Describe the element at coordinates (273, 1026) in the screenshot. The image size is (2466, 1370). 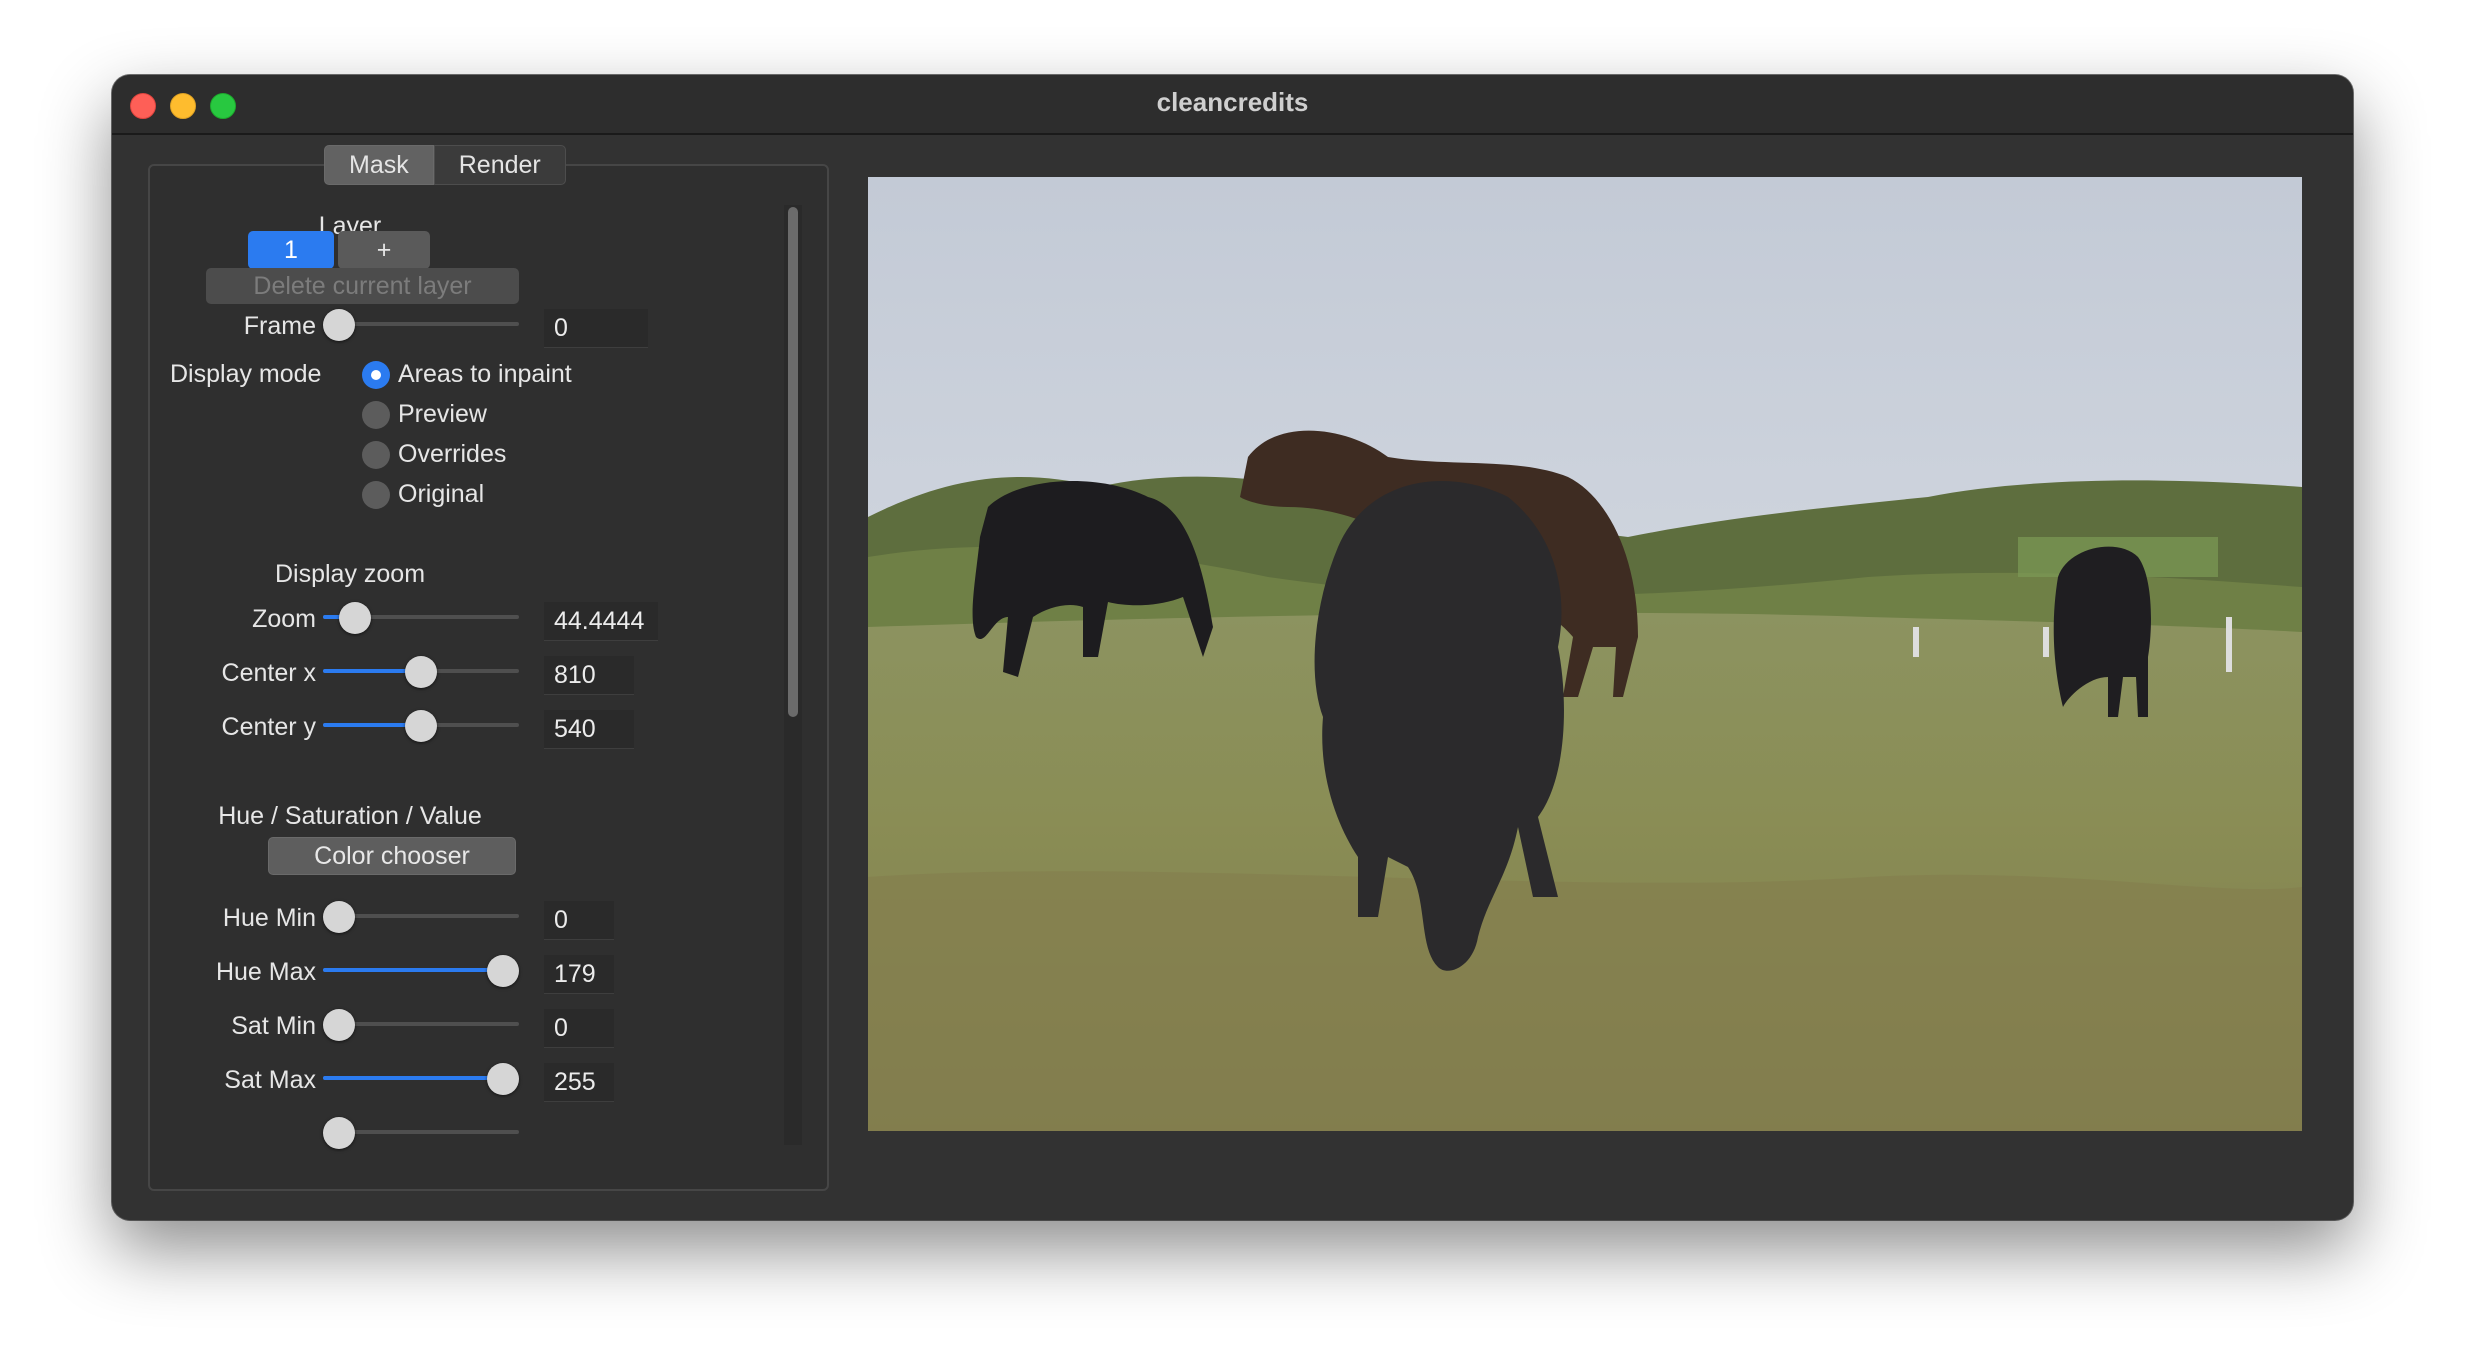
I see `sat-min-label: Sat Min` at that location.